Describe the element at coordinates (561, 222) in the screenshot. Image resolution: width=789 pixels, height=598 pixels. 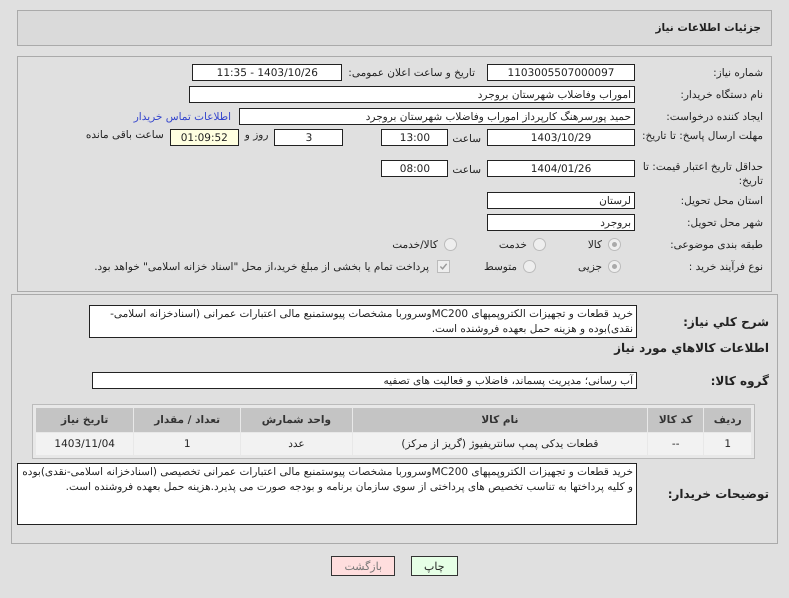
I see `city-field: بروجرد` at that location.